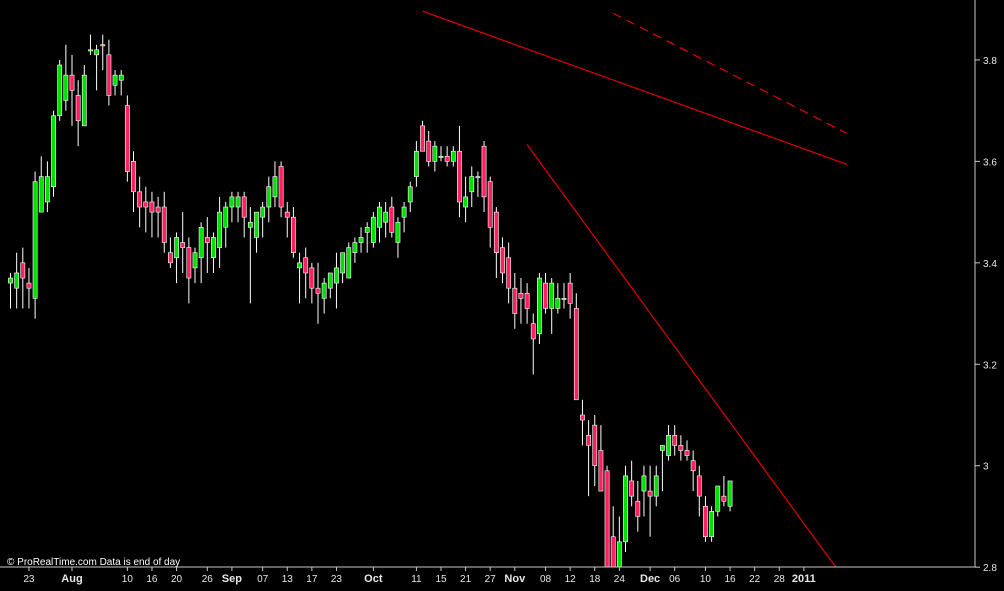  Describe the element at coordinates (515, 579) in the screenshot. I see `x-tick-label: Nov` at that location.